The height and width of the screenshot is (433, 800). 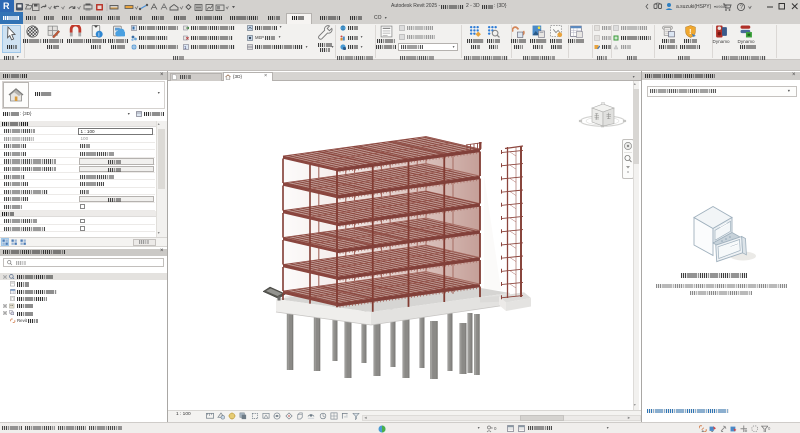 I want to click on svg-text: i, so click(x=98, y=35).